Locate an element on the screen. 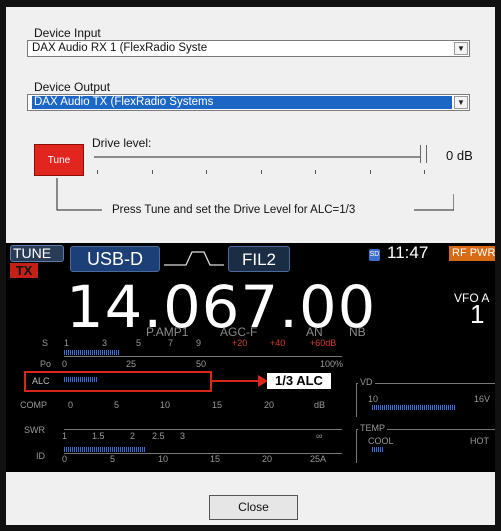  s-scale-tick: 3 is located at coordinates (105, 343).